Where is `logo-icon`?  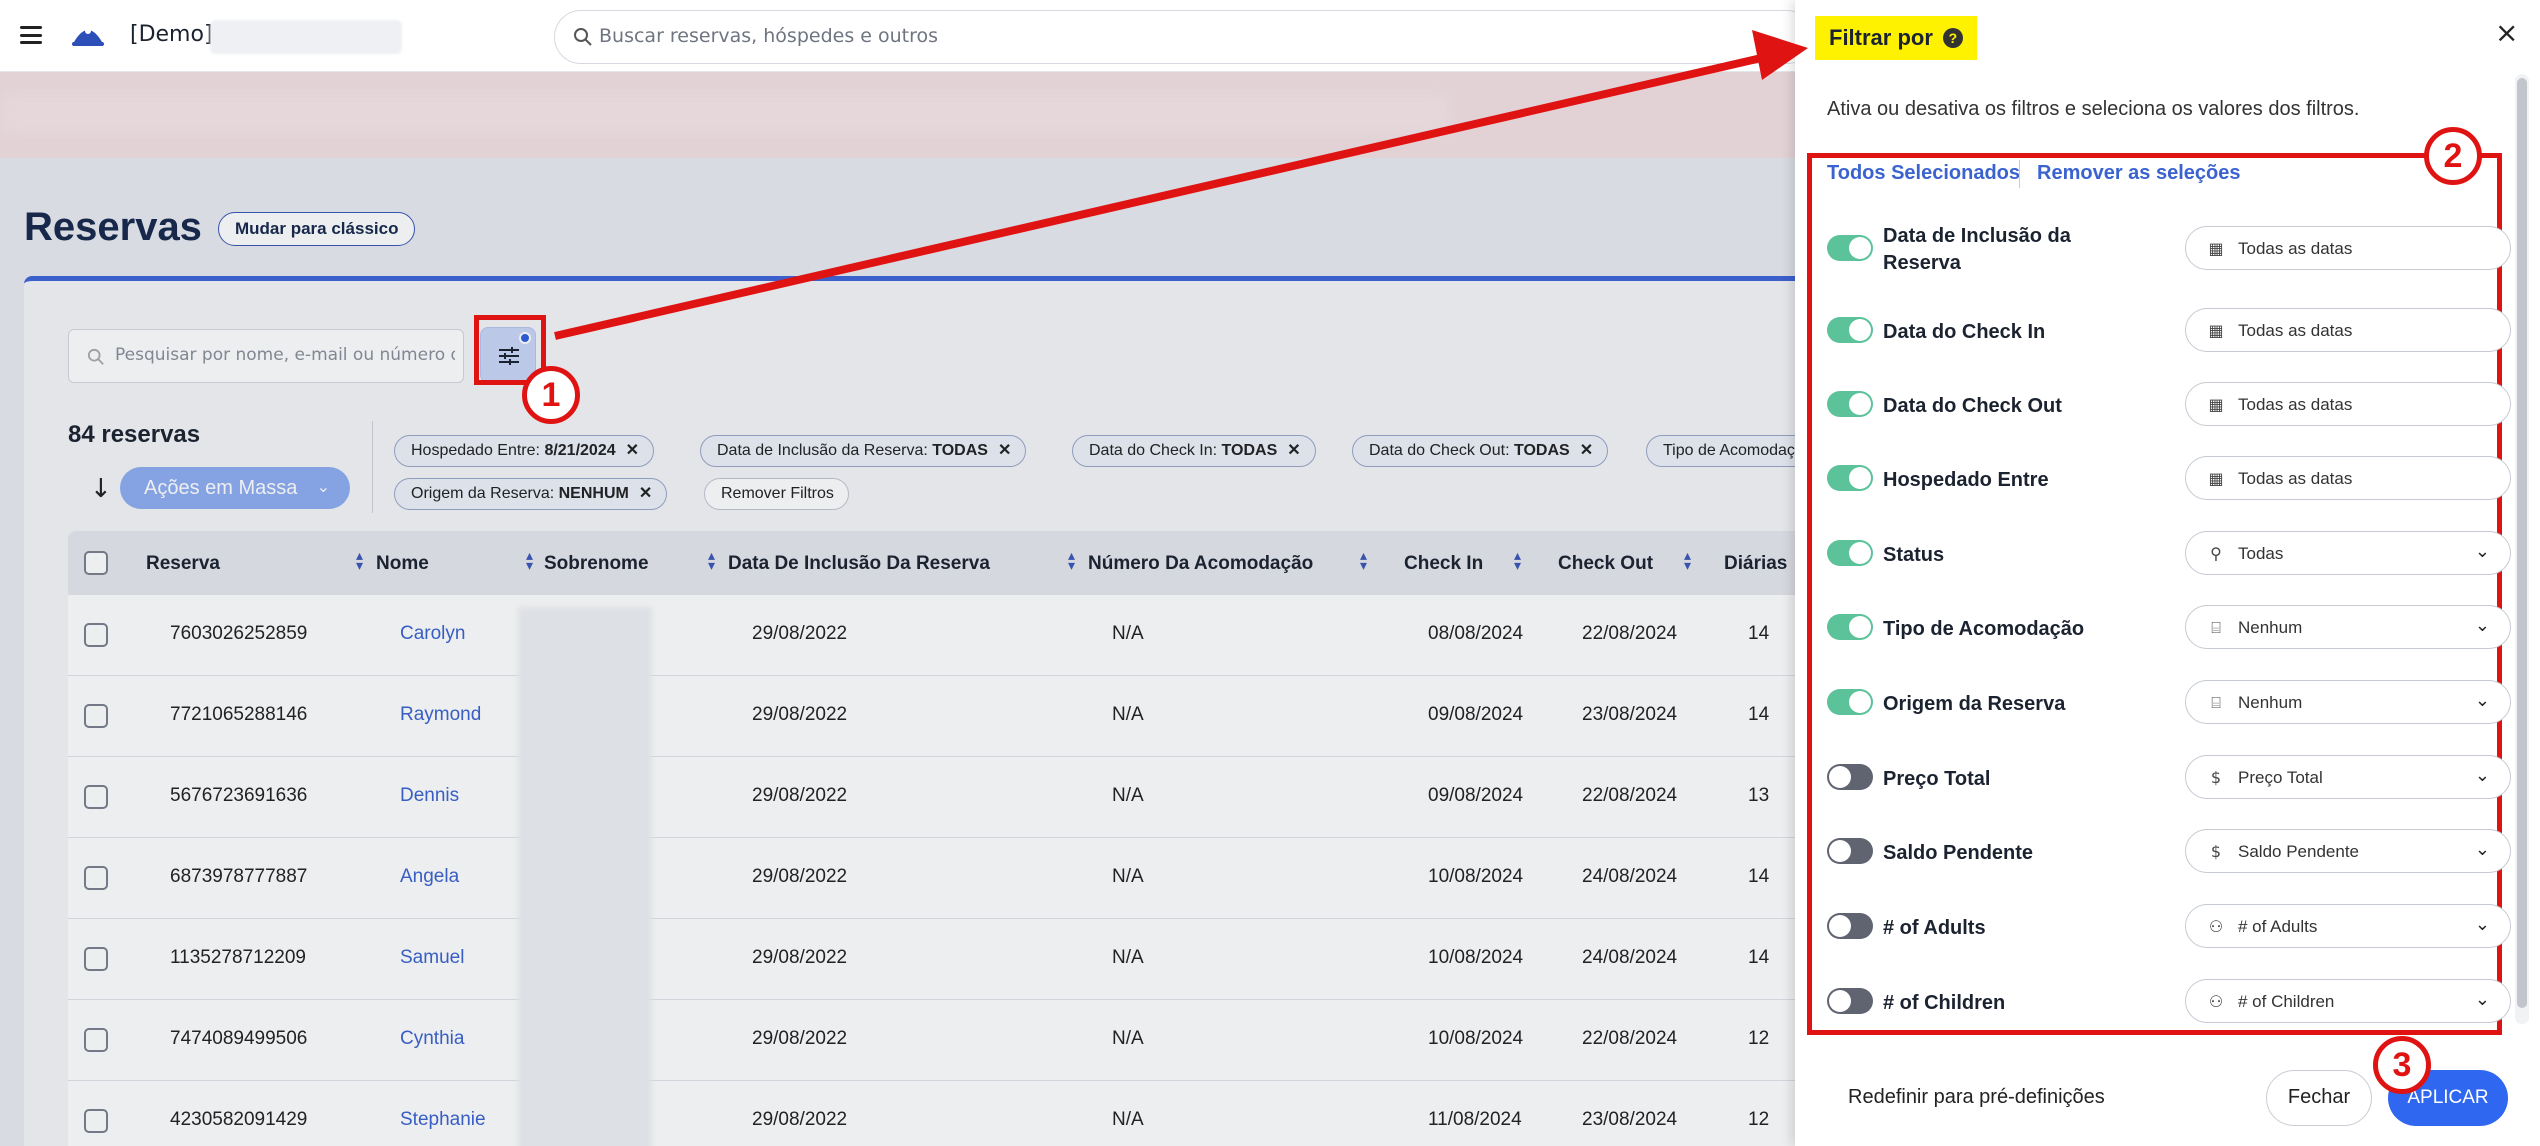 logo-icon is located at coordinates (88, 37).